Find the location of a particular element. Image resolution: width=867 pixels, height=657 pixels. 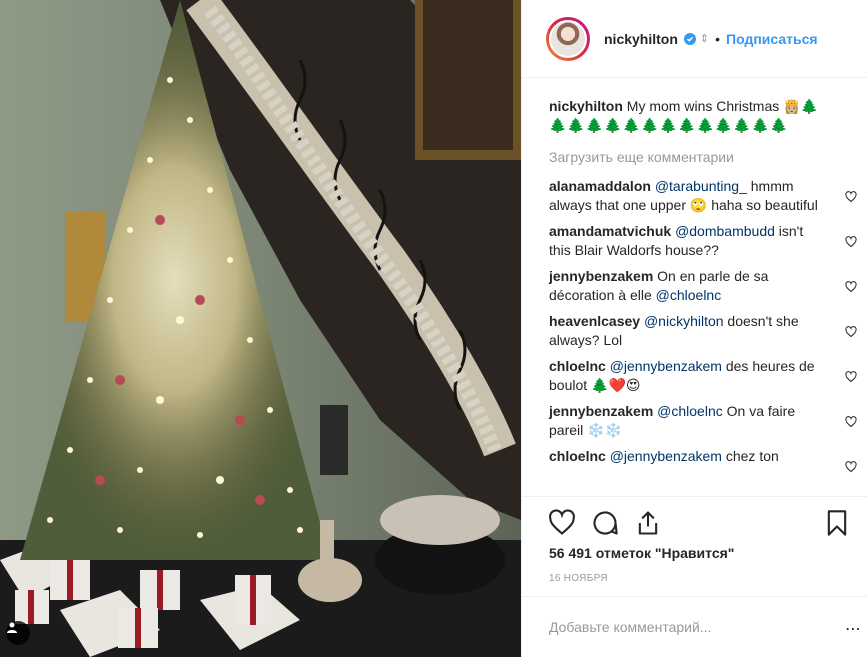

load-more-comments-button: Загрузить еще комментарии is located at coordinates (694, 157).